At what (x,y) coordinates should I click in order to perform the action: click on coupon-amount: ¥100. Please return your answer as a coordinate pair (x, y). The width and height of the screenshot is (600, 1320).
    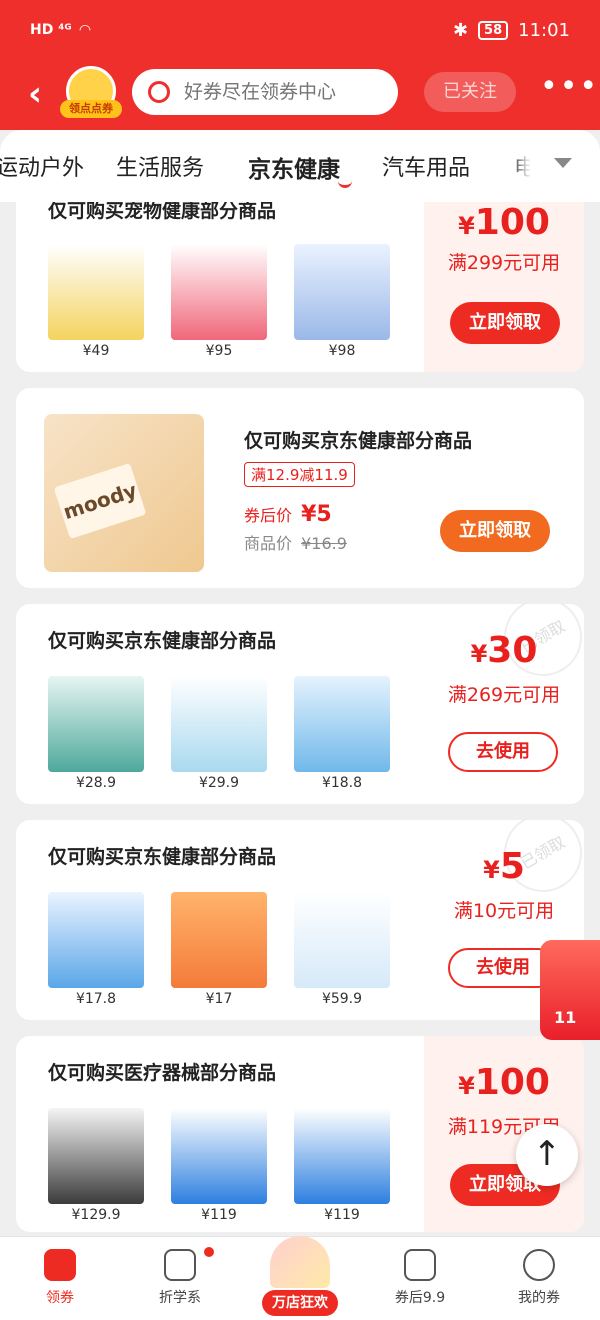
    Looking at the image, I should click on (504, 222).